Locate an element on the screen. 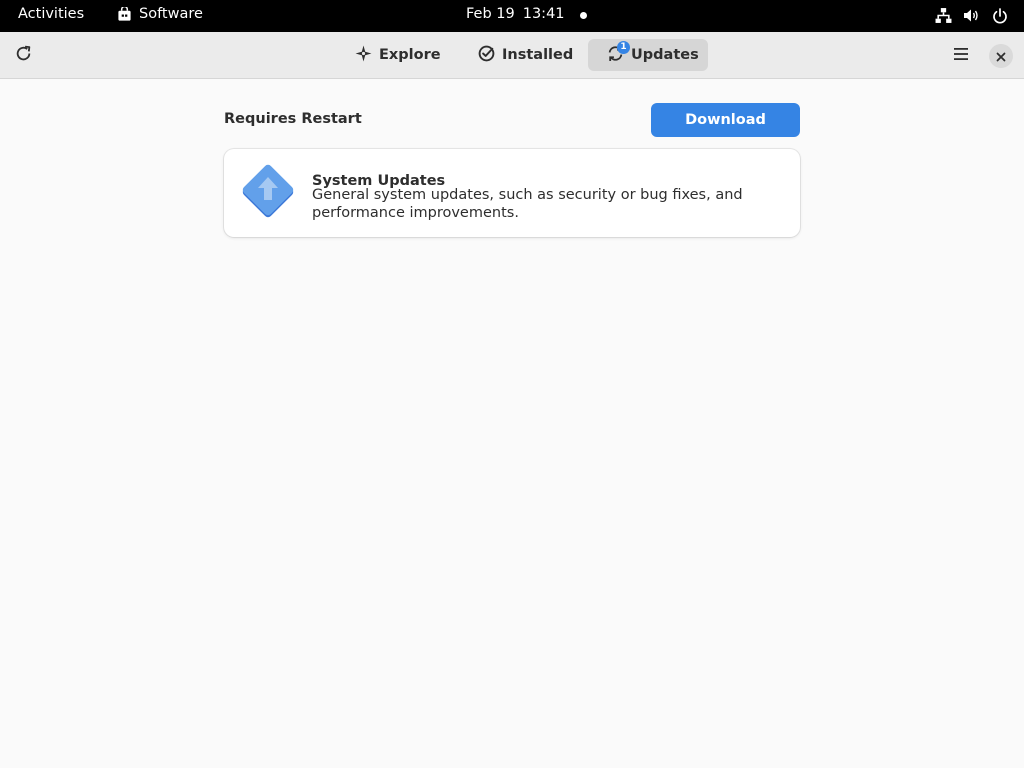 The image size is (1024, 768). app-menu: Software is located at coordinates (160, 14).